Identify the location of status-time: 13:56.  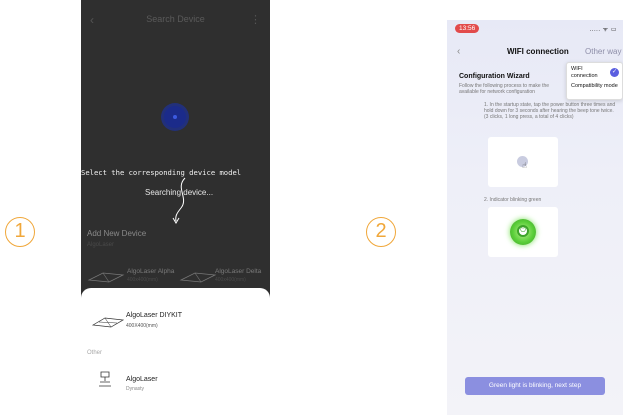
(467, 28).